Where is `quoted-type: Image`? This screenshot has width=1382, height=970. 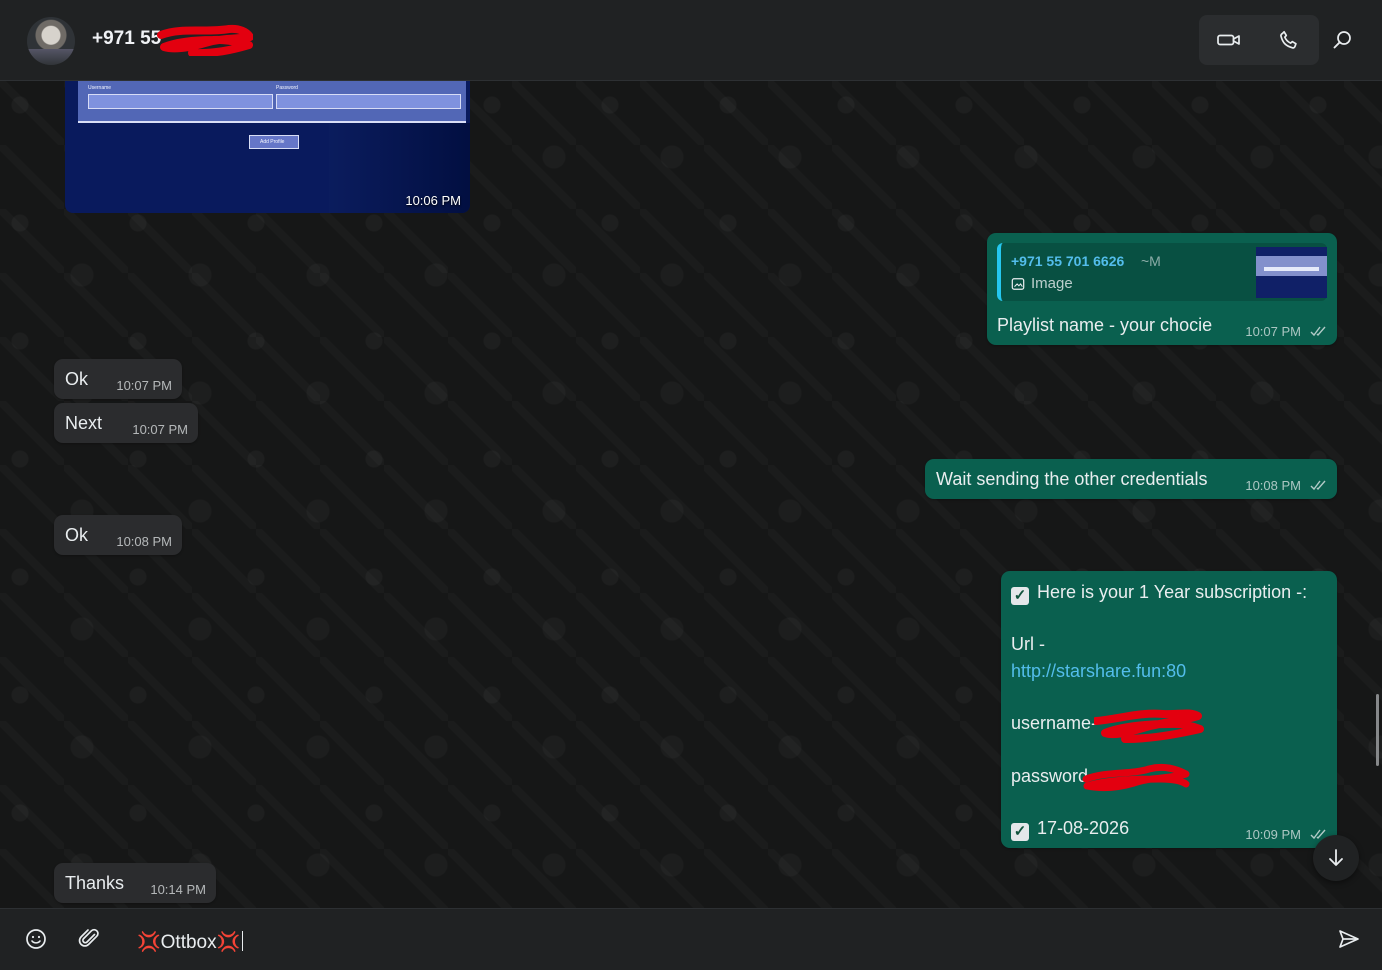
quoted-type: Image is located at coordinates (1052, 283).